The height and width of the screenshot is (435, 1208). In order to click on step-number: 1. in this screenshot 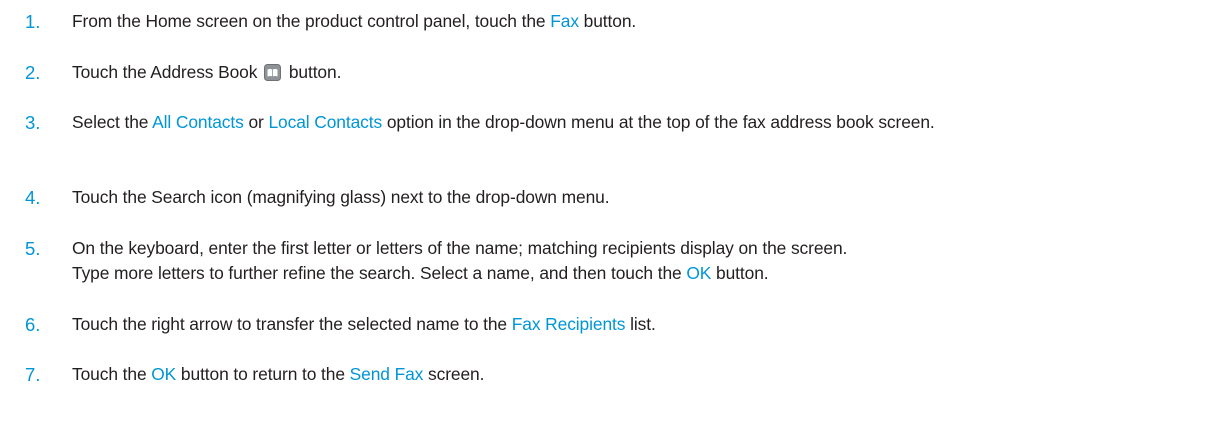, I will do `click(33, 21)`.